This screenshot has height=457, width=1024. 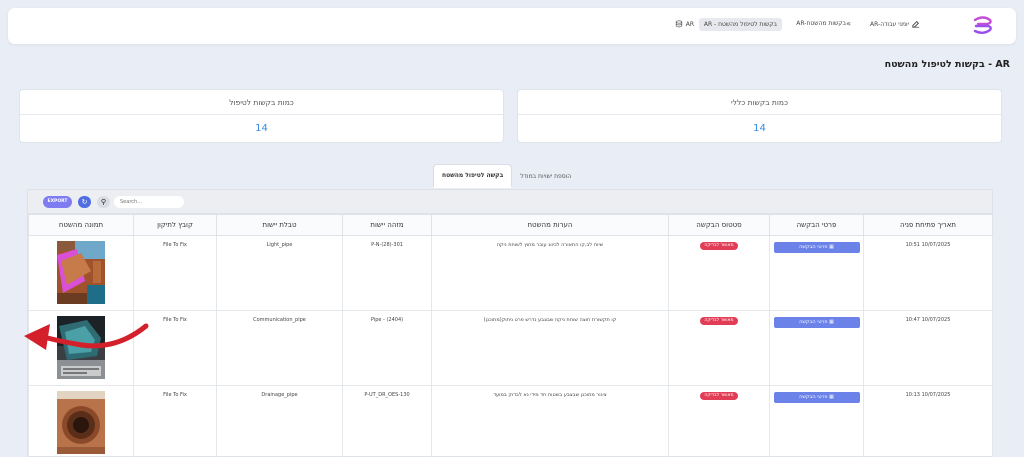 I want to click on table-toolbar: EXPORT ↻ ⚲, so click(x=510, y=202).